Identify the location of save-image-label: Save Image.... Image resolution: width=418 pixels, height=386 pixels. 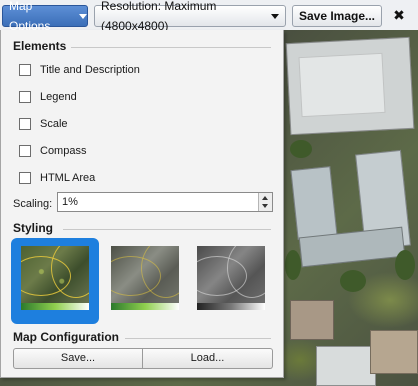
(337, 16).